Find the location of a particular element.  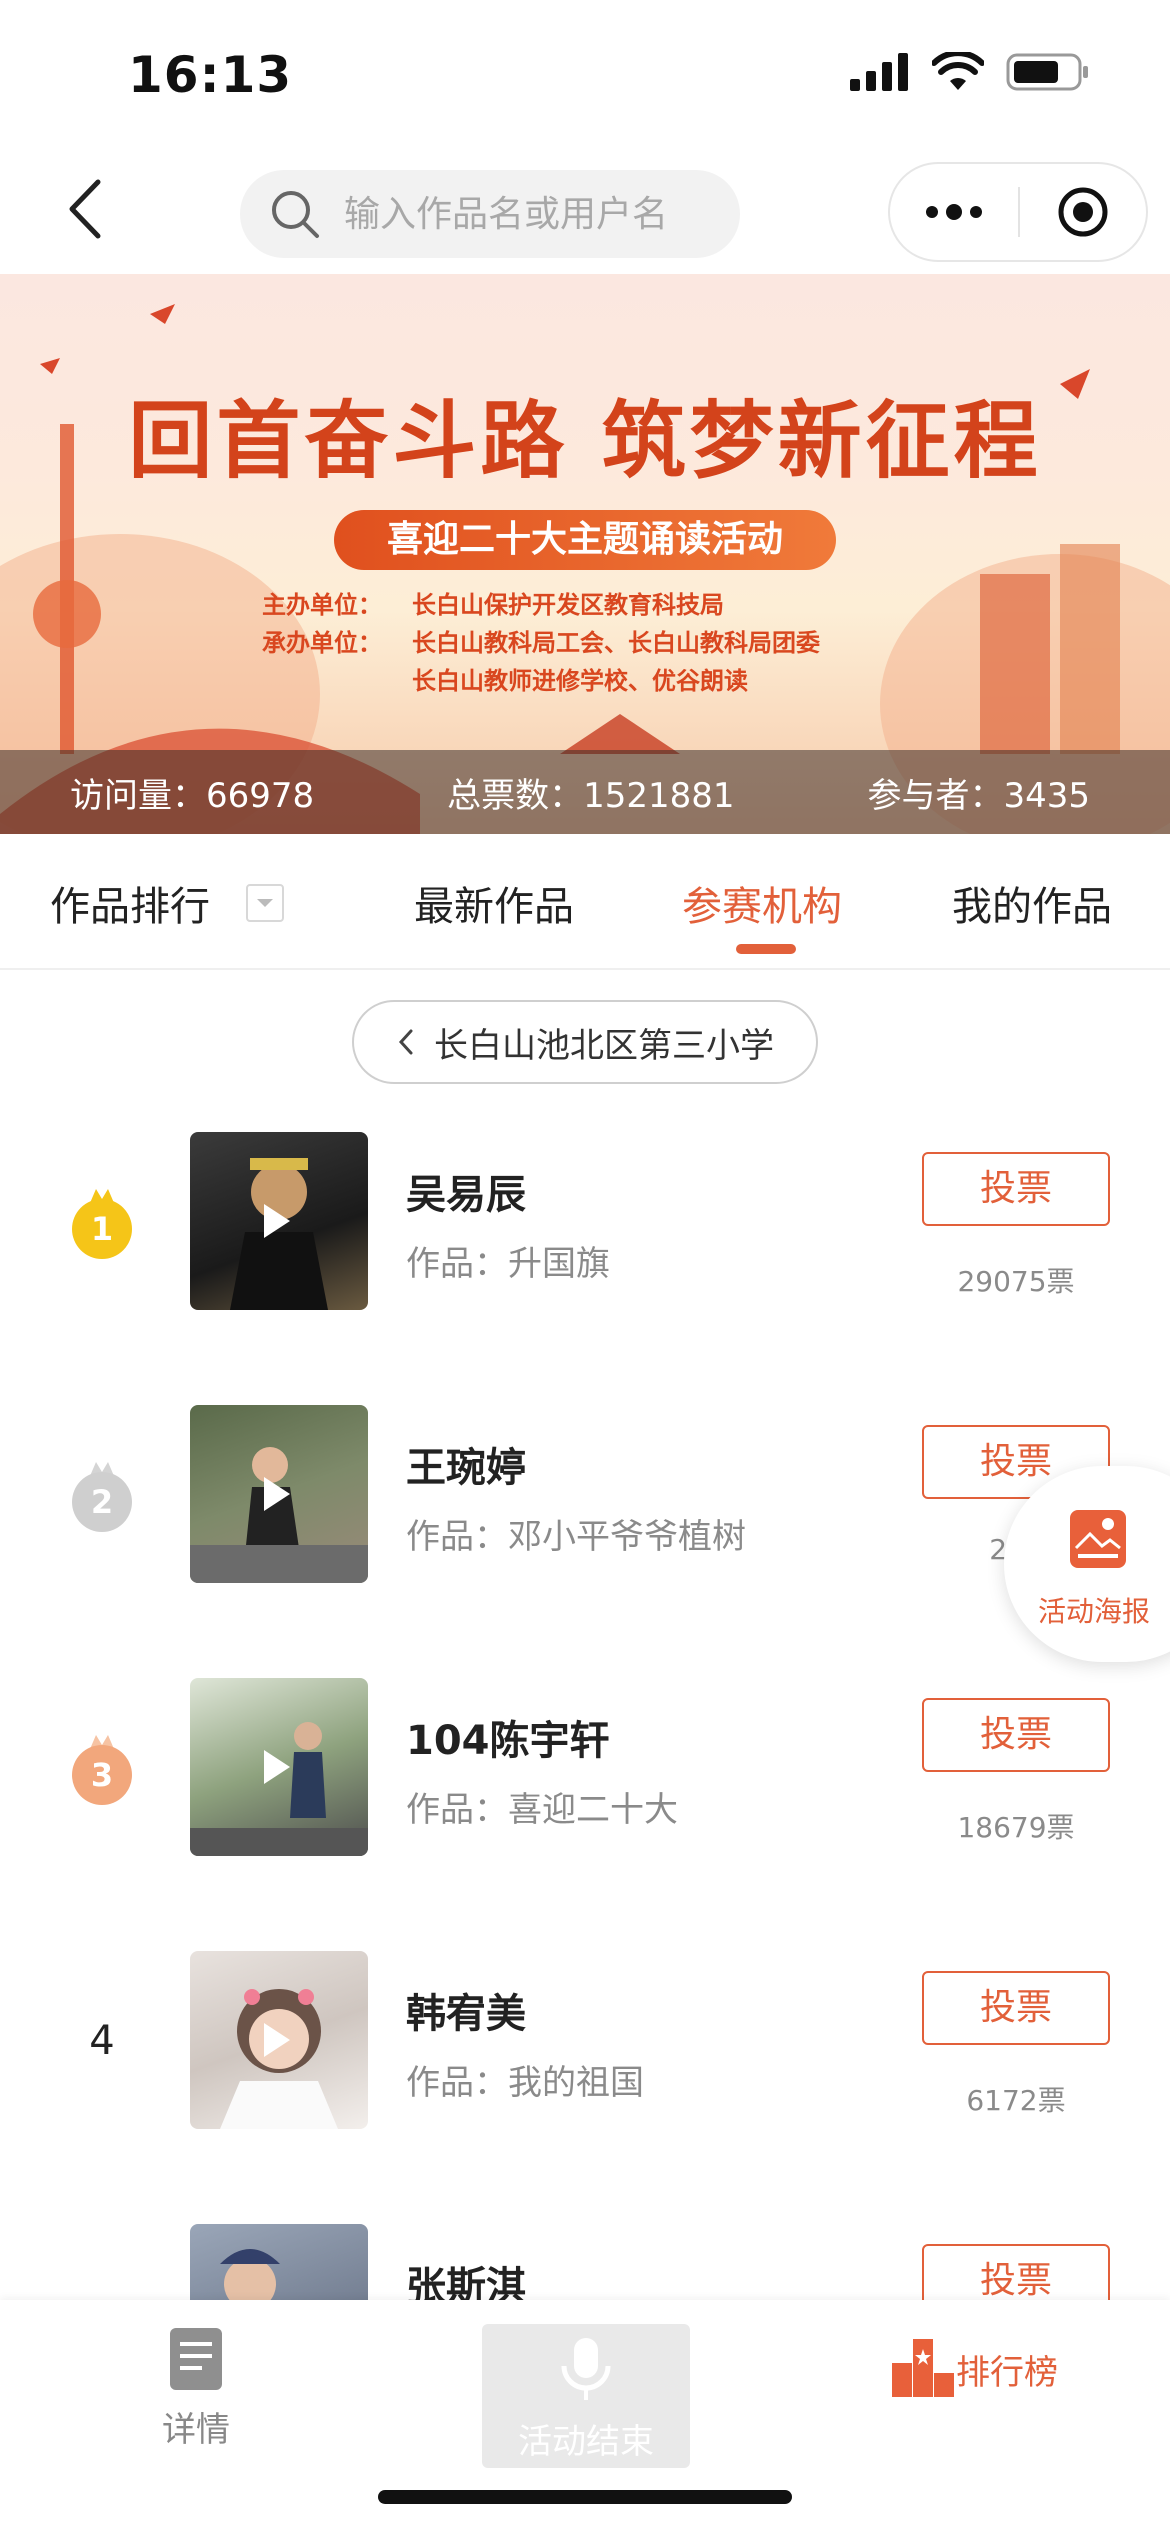

rank-badge: 2 is located at coordinates (102, 1495).